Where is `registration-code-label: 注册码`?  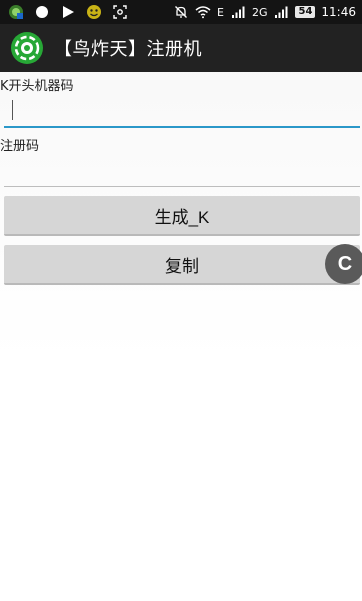 registration-code-label: 注册码 is located at coordinates (20, 146).